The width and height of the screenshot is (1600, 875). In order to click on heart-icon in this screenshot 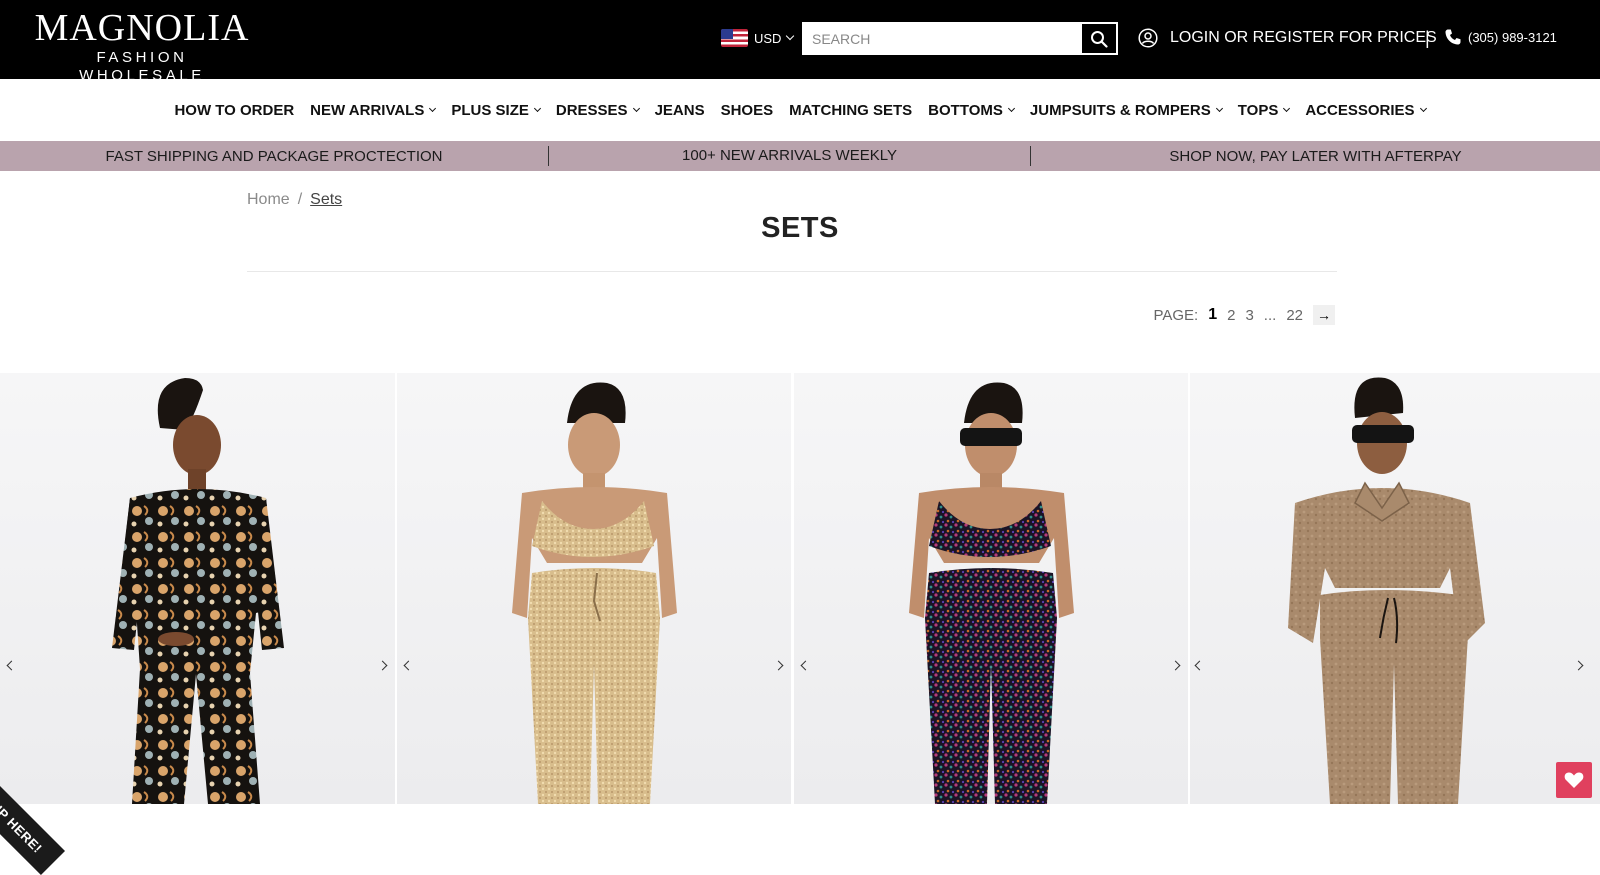, I will do `click(1574, 780)`.